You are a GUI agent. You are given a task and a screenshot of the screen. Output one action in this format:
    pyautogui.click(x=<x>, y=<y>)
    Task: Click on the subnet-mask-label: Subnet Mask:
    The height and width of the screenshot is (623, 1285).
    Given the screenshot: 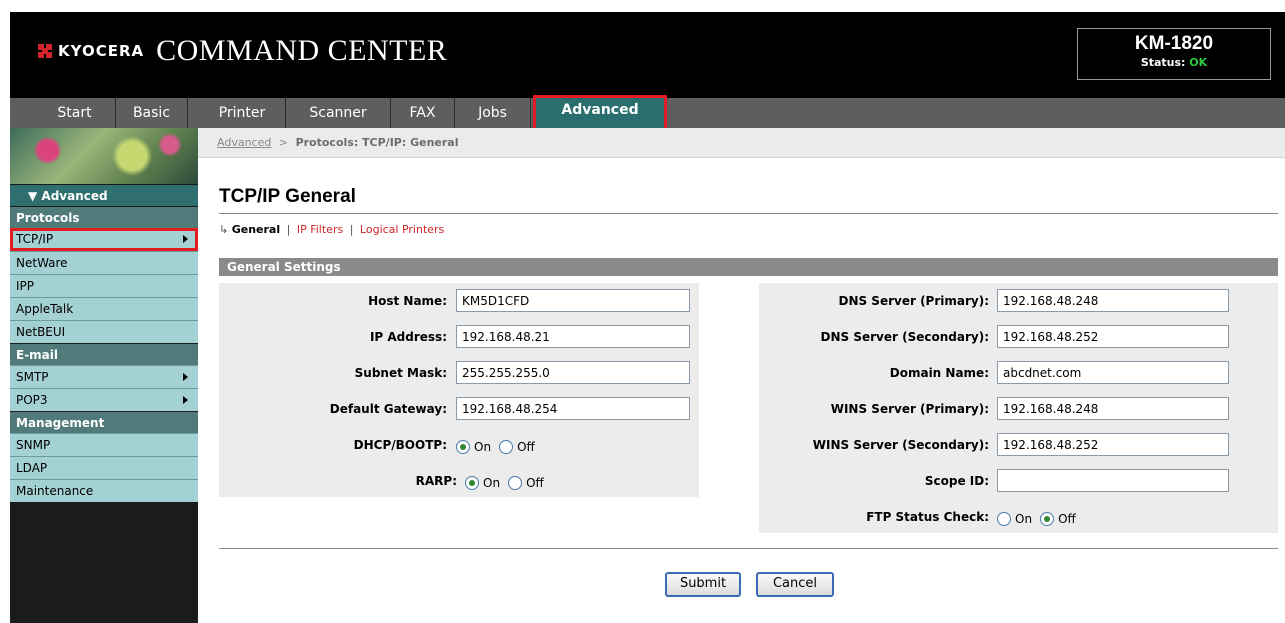 What is the action you would take?
    pyautogui.click(x=400, y=373)
    